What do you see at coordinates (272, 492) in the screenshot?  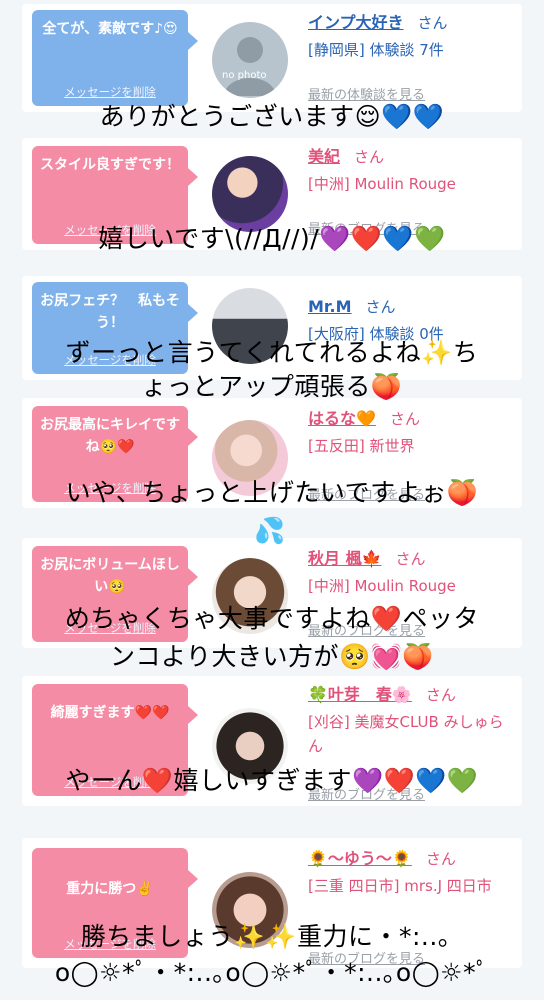 I see `overlay-caption: いや、ちょっと上げたいですよぉ🍑` at bounding box center [272, 492].